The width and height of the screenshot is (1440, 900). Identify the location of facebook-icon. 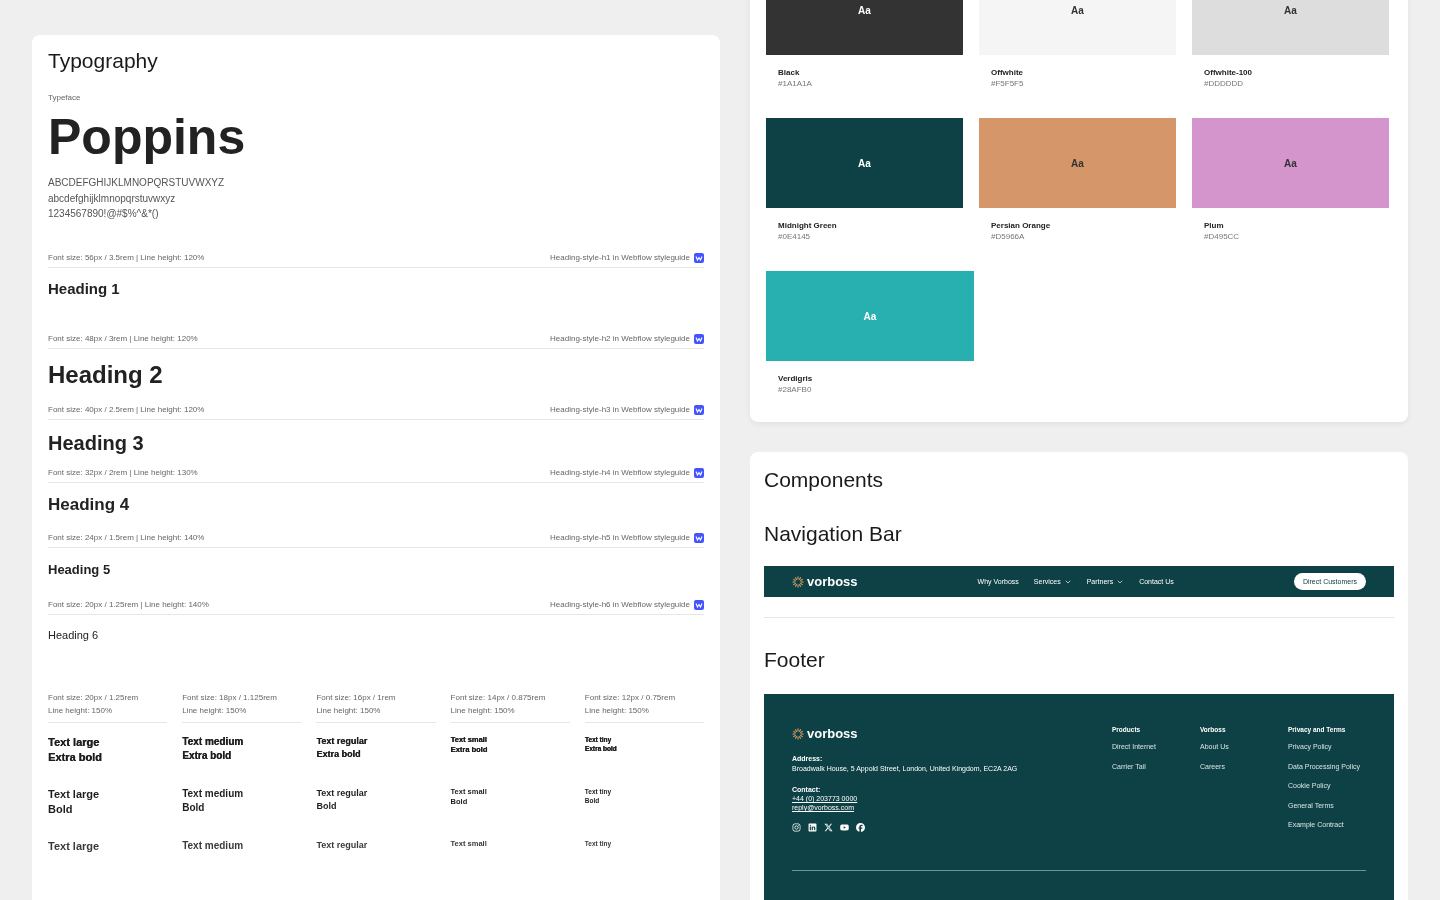
(860, 827).